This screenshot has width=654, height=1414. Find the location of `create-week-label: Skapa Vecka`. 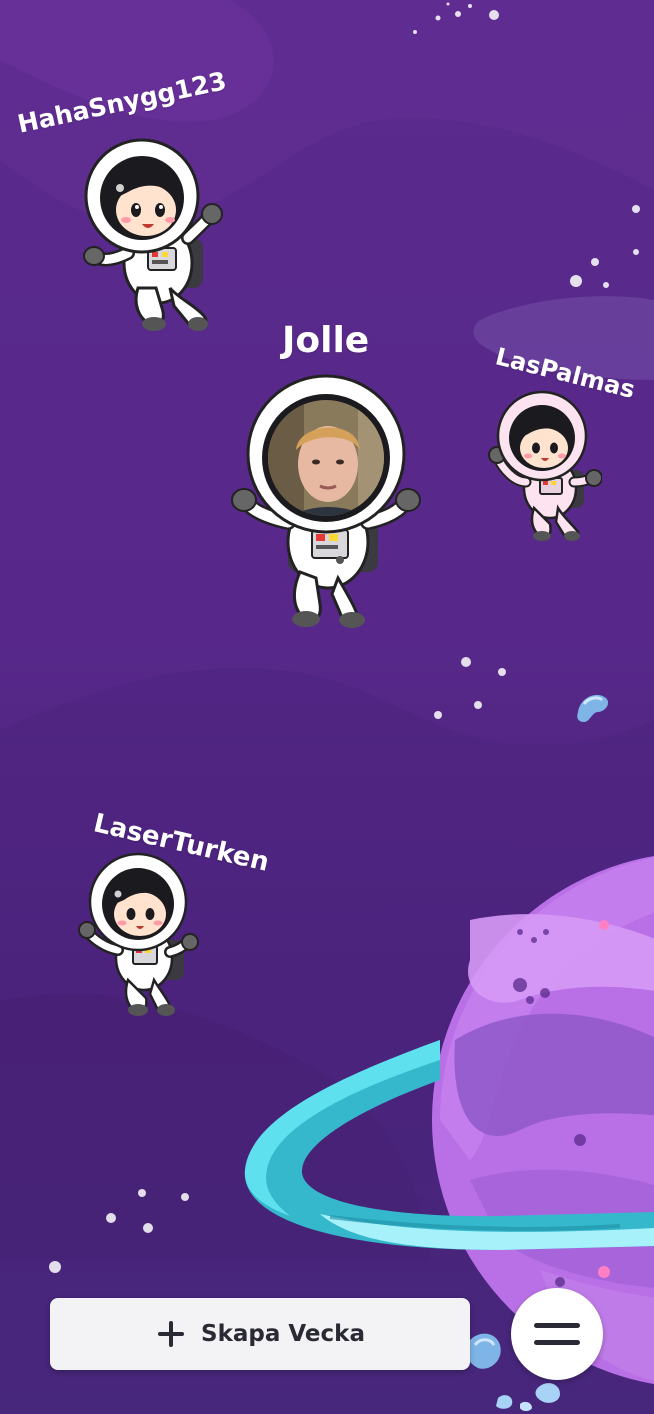

create-week-label: Skapa Vecka is located at coordinates (283, 1334).